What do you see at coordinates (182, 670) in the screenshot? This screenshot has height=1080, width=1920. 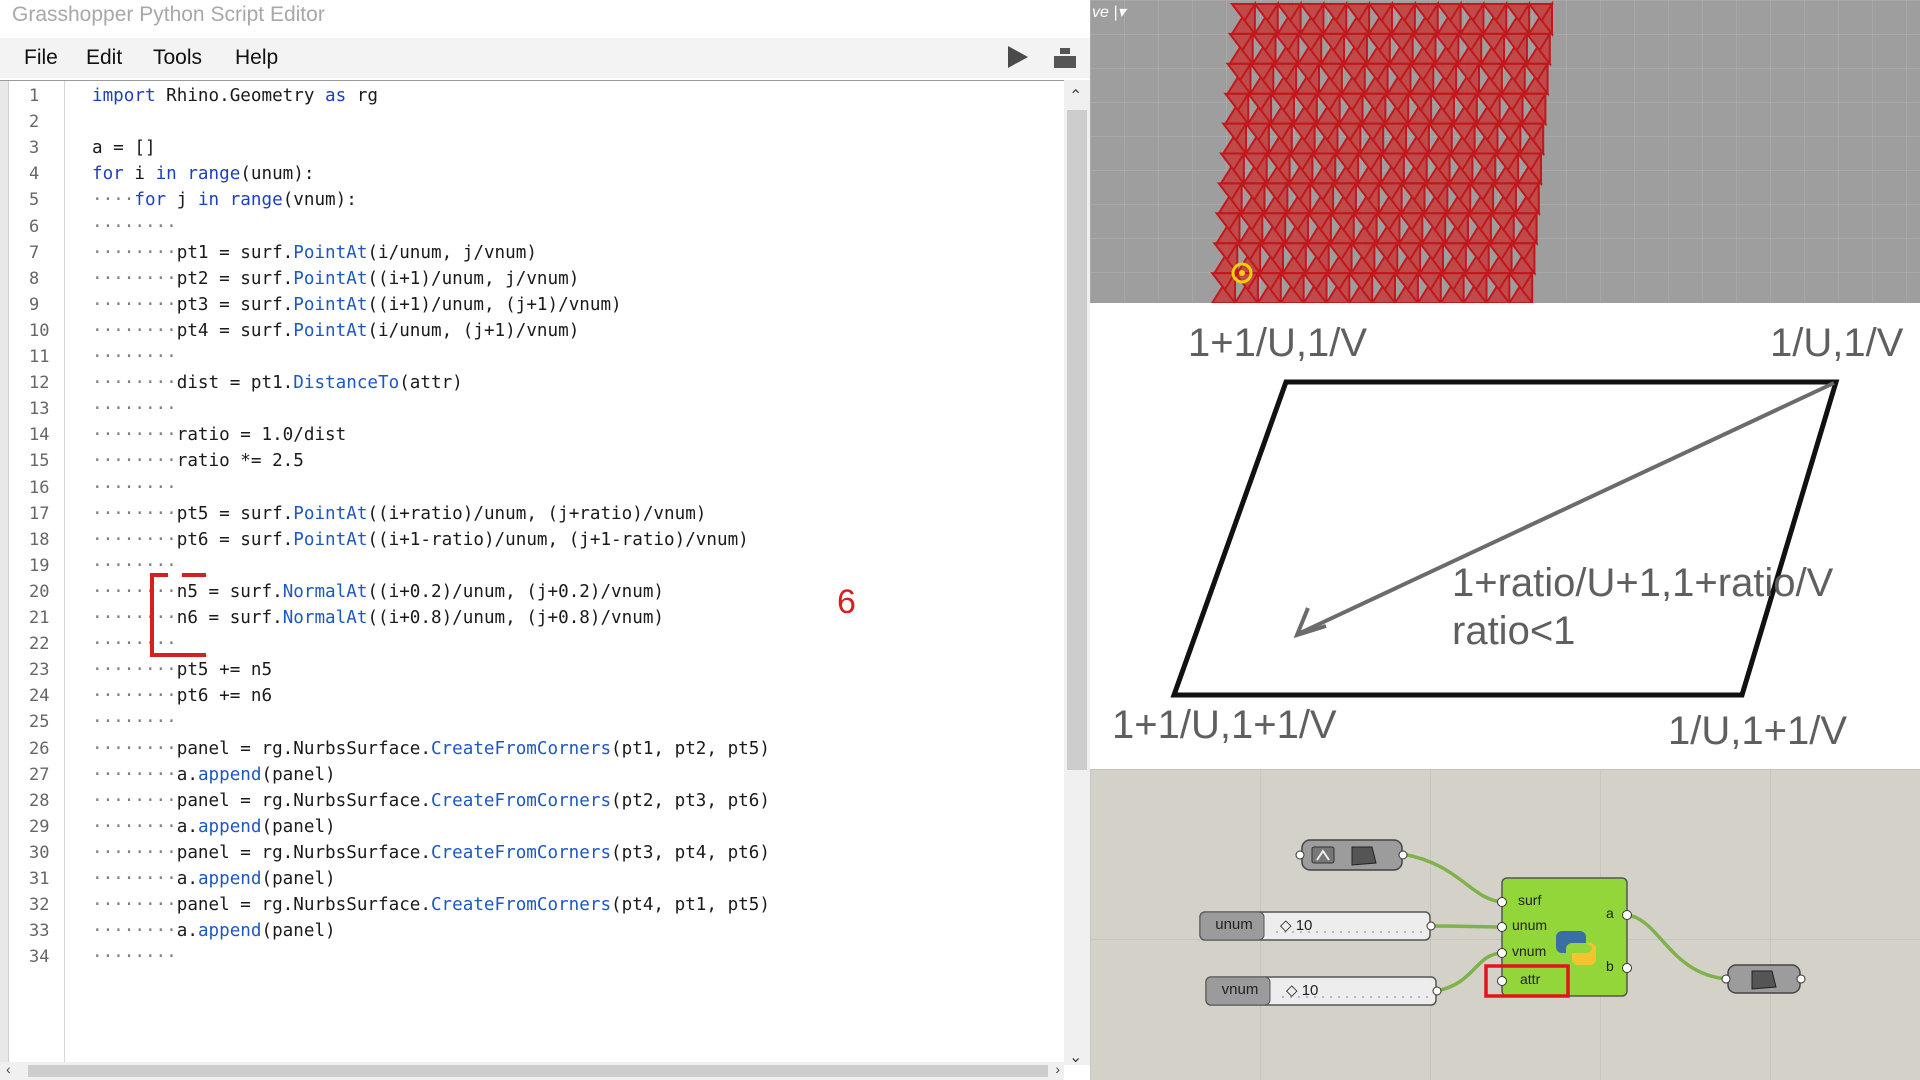 I see `code-line: ········pt5 += n5` at bounding box center [182, 670].